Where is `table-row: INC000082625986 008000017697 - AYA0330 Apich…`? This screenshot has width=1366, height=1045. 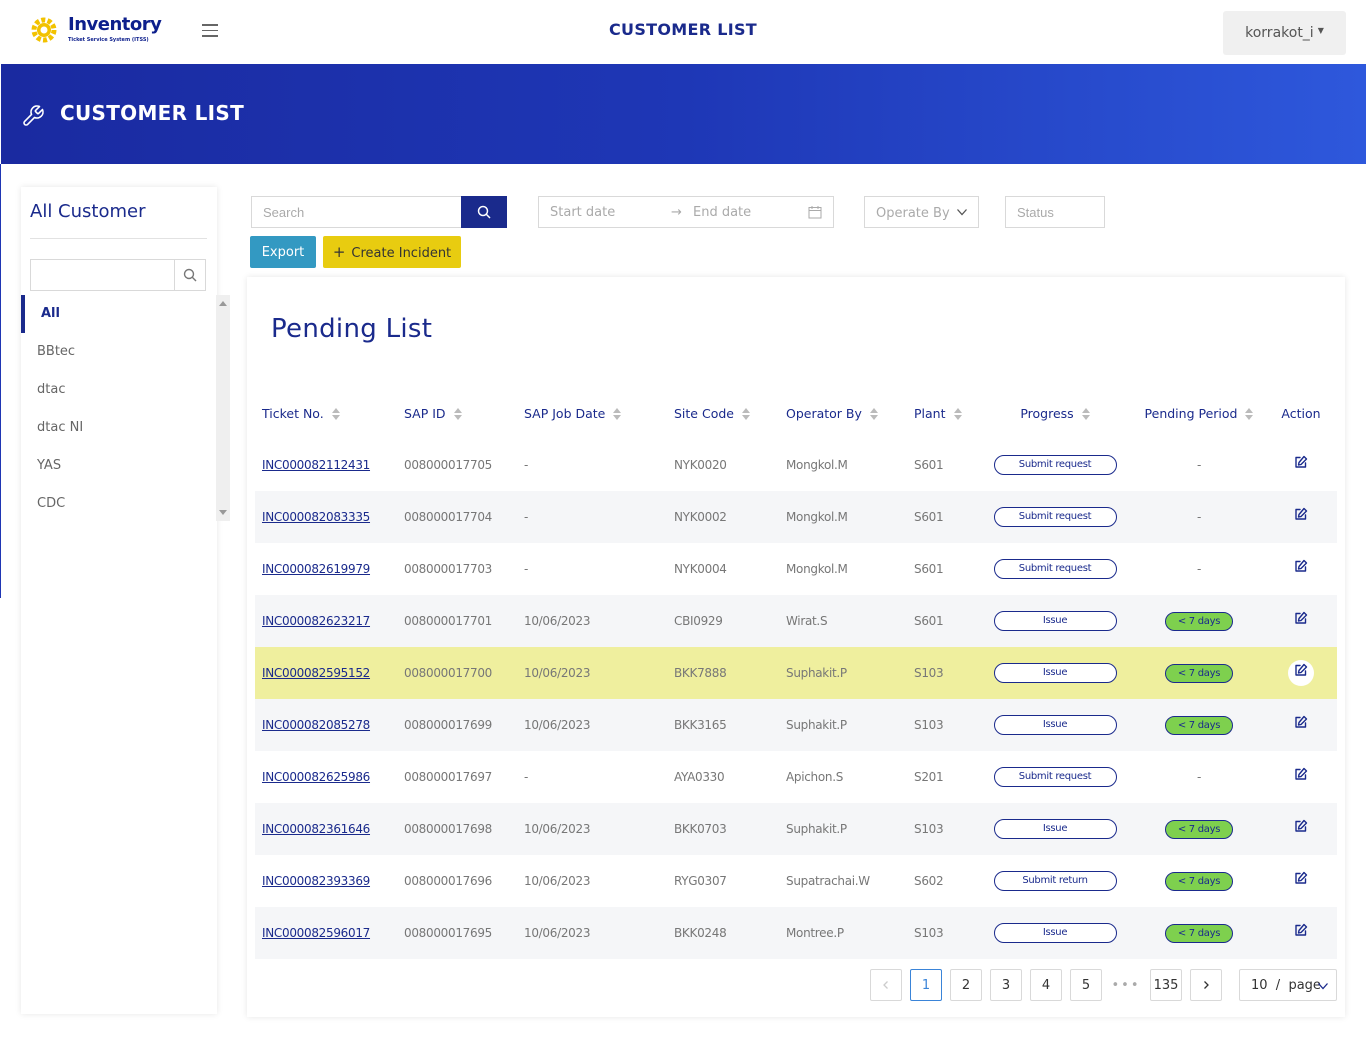
table-row: INC000082625986 008000017697 - AYA0330 Apich… is located at coordinates (796, 777).